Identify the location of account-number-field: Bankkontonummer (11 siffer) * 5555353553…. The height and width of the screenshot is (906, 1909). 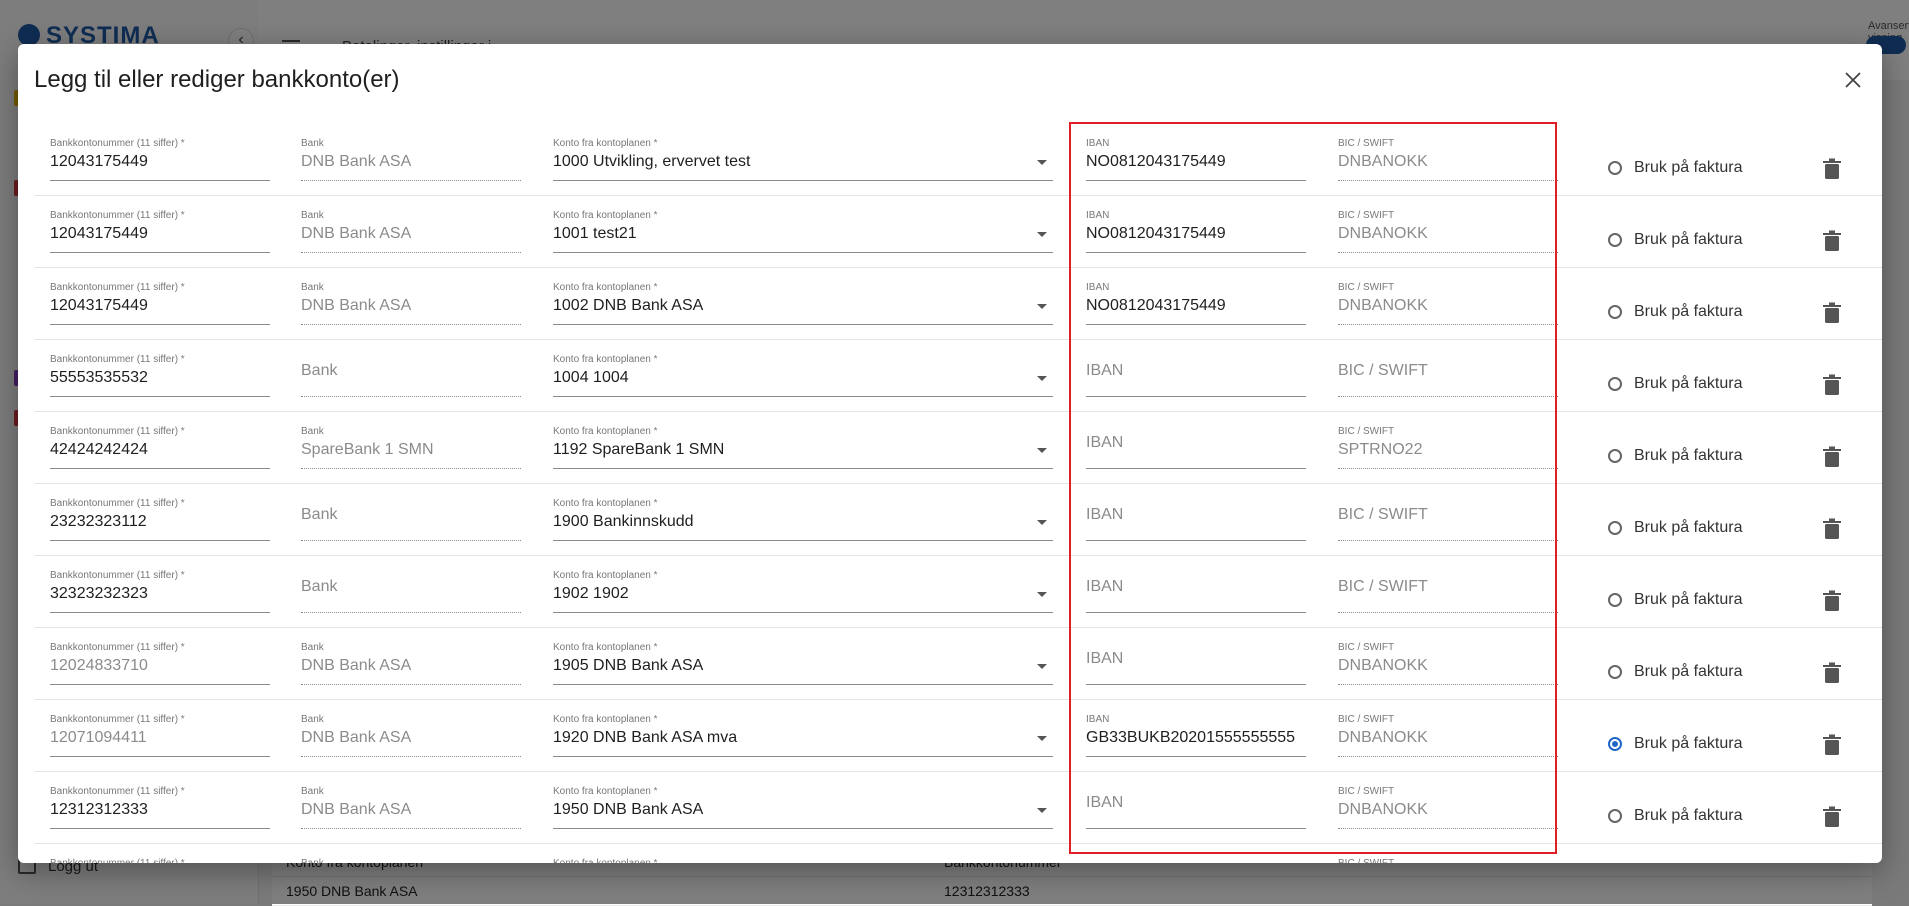
(160, 377).